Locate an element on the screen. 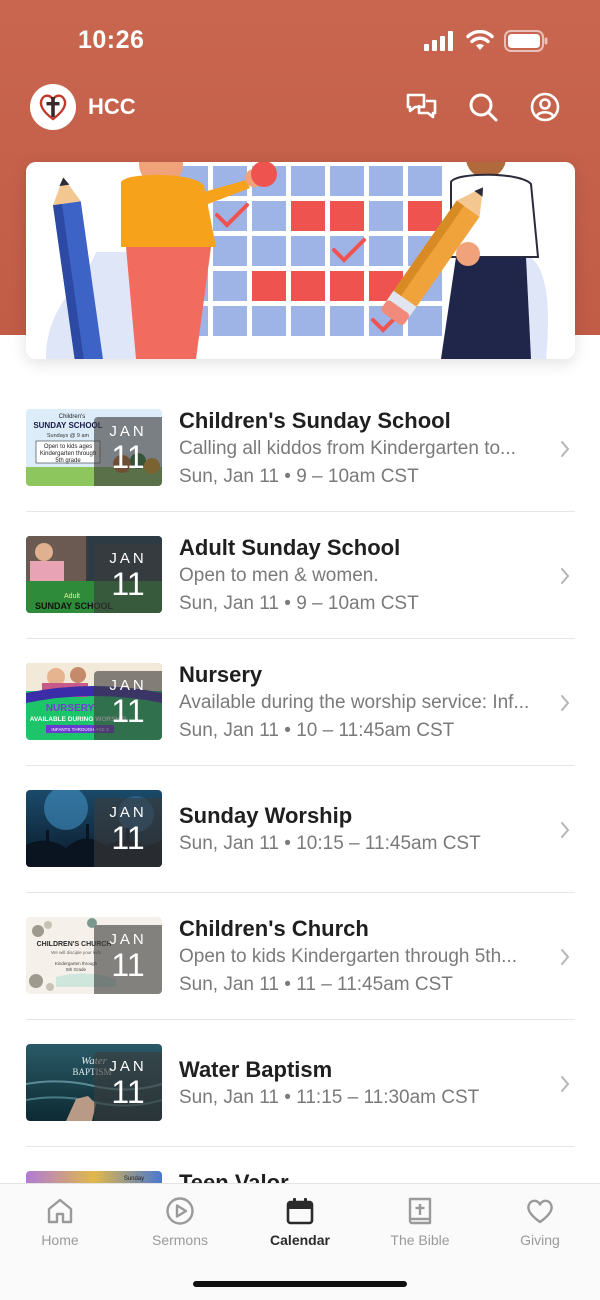 The height and width of the screenshot is (1300, 600). event-thumbnail: Water BAPTISM JAN 11 is located at coordinates (94, 1082).